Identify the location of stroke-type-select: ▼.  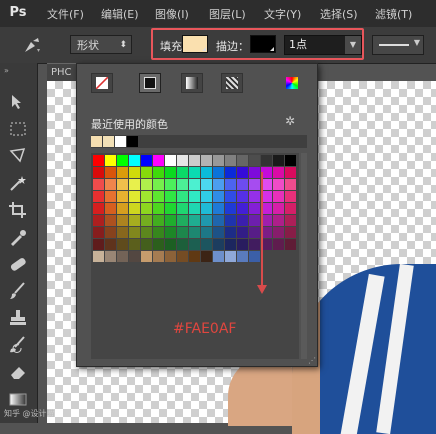
(398, 45).